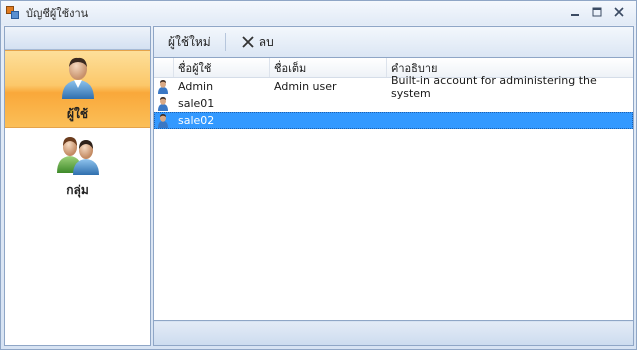 This screenshot has width=637, height=350. I want to click on title-bar: บัญชีผู้ใช้งาน, so click(318, 13).